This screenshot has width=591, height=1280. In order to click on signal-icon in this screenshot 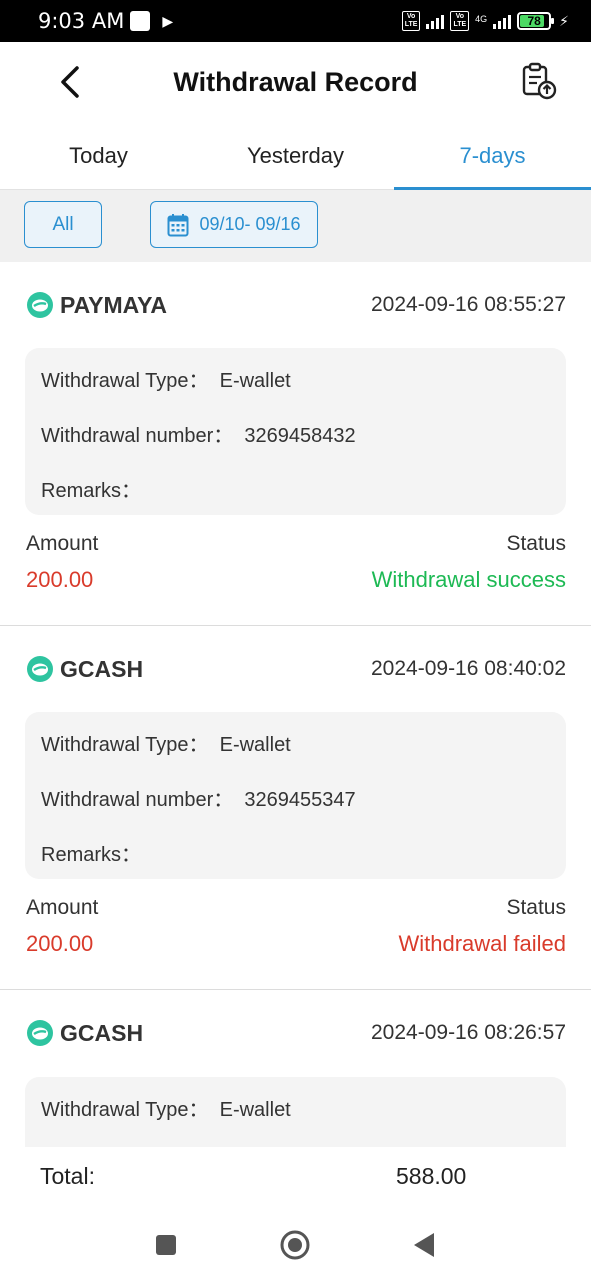, I will do `click(435, 21)`.